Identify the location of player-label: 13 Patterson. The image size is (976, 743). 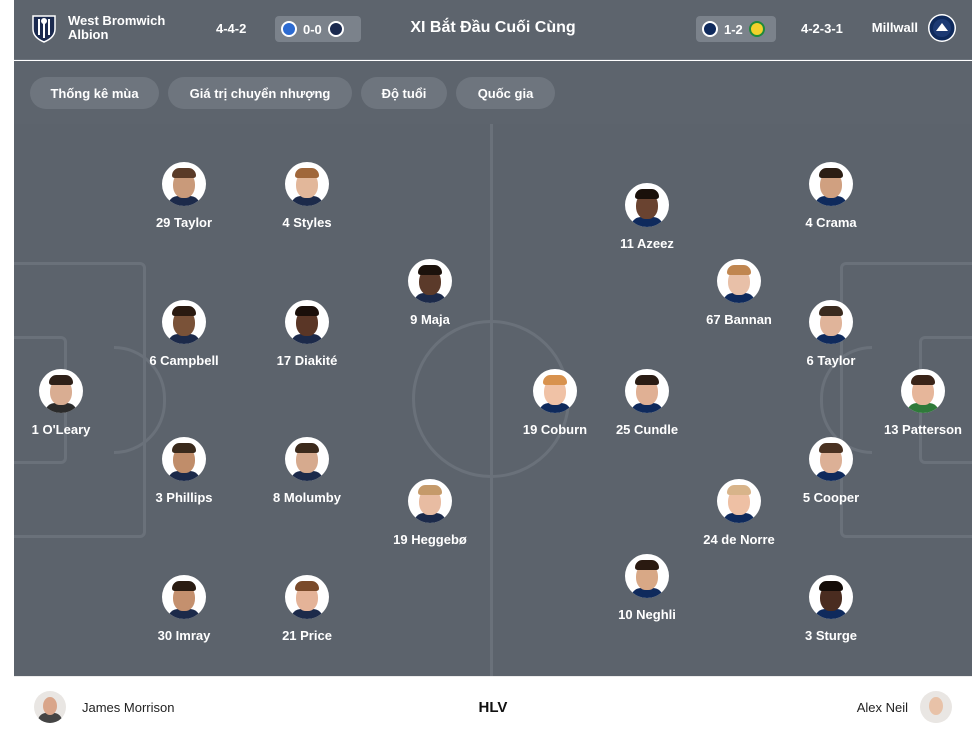
(923, 429).